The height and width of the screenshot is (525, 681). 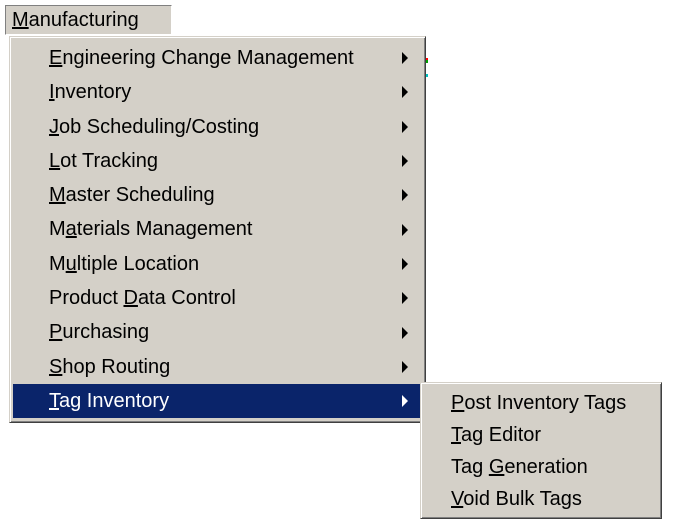 I want to click on menu-manufacturing-mnemonic: M, so click(x=20, y=20).